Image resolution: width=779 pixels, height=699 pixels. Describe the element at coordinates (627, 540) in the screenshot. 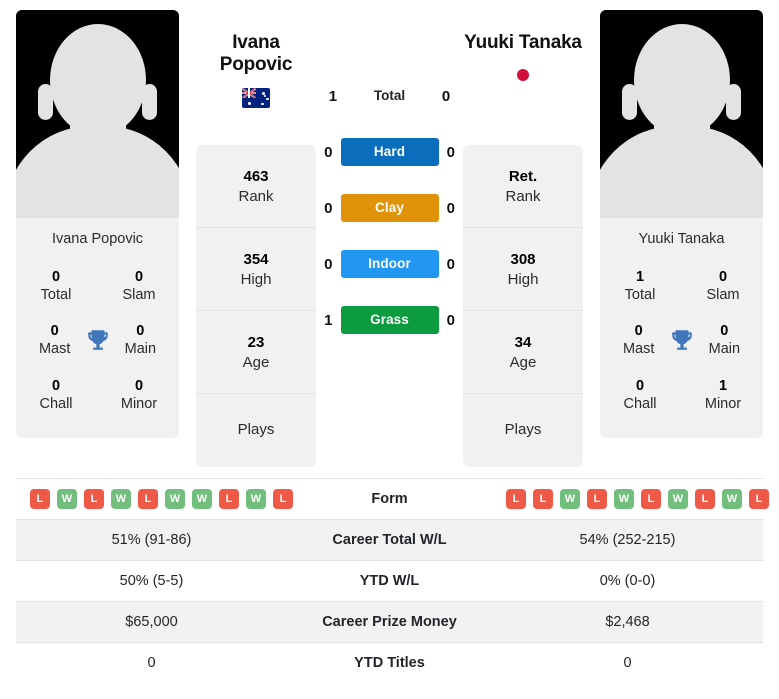

I see `right-career-total-wl: 54% (252-215)` at that location.